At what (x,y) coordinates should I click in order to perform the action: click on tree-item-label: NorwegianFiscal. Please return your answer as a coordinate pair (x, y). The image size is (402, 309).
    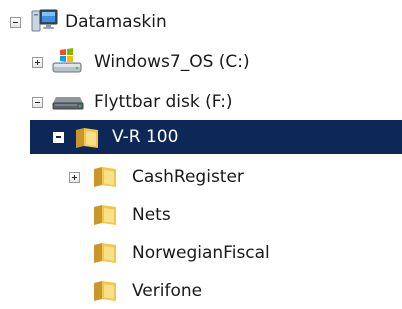
    Looking at the image, I should click on (201, 253).